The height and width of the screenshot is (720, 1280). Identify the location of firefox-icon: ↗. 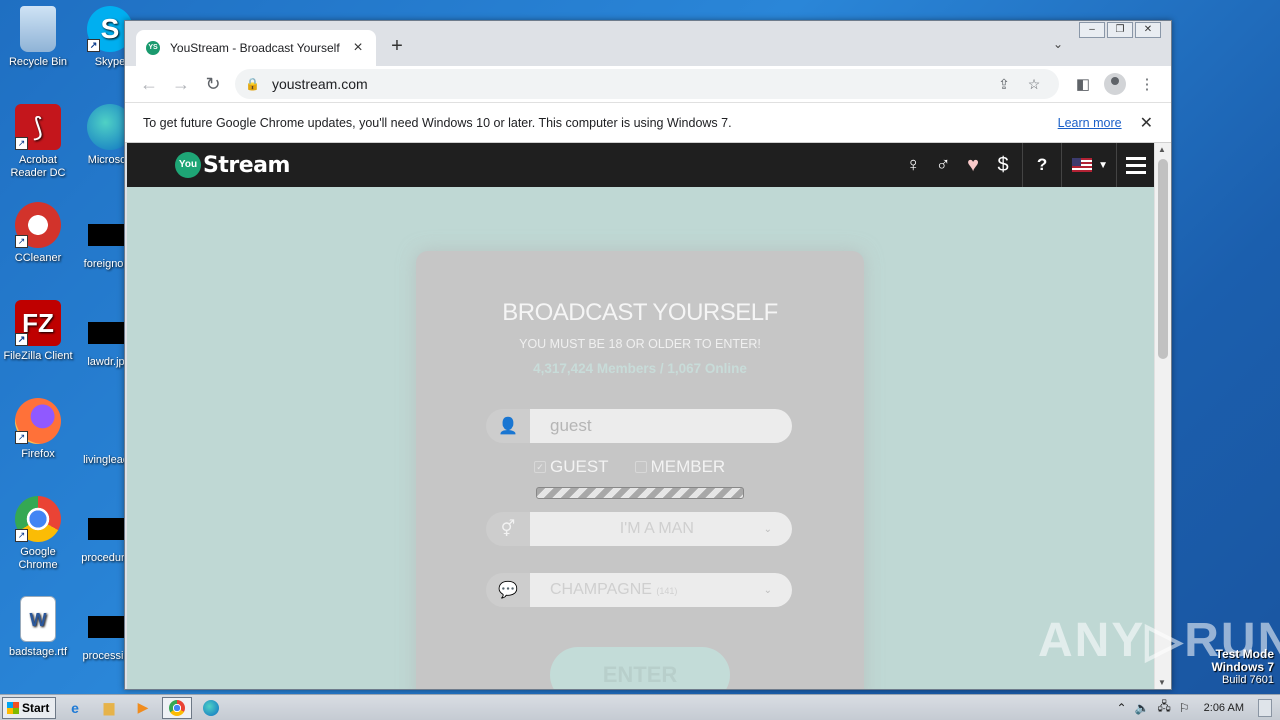
(38, 421).